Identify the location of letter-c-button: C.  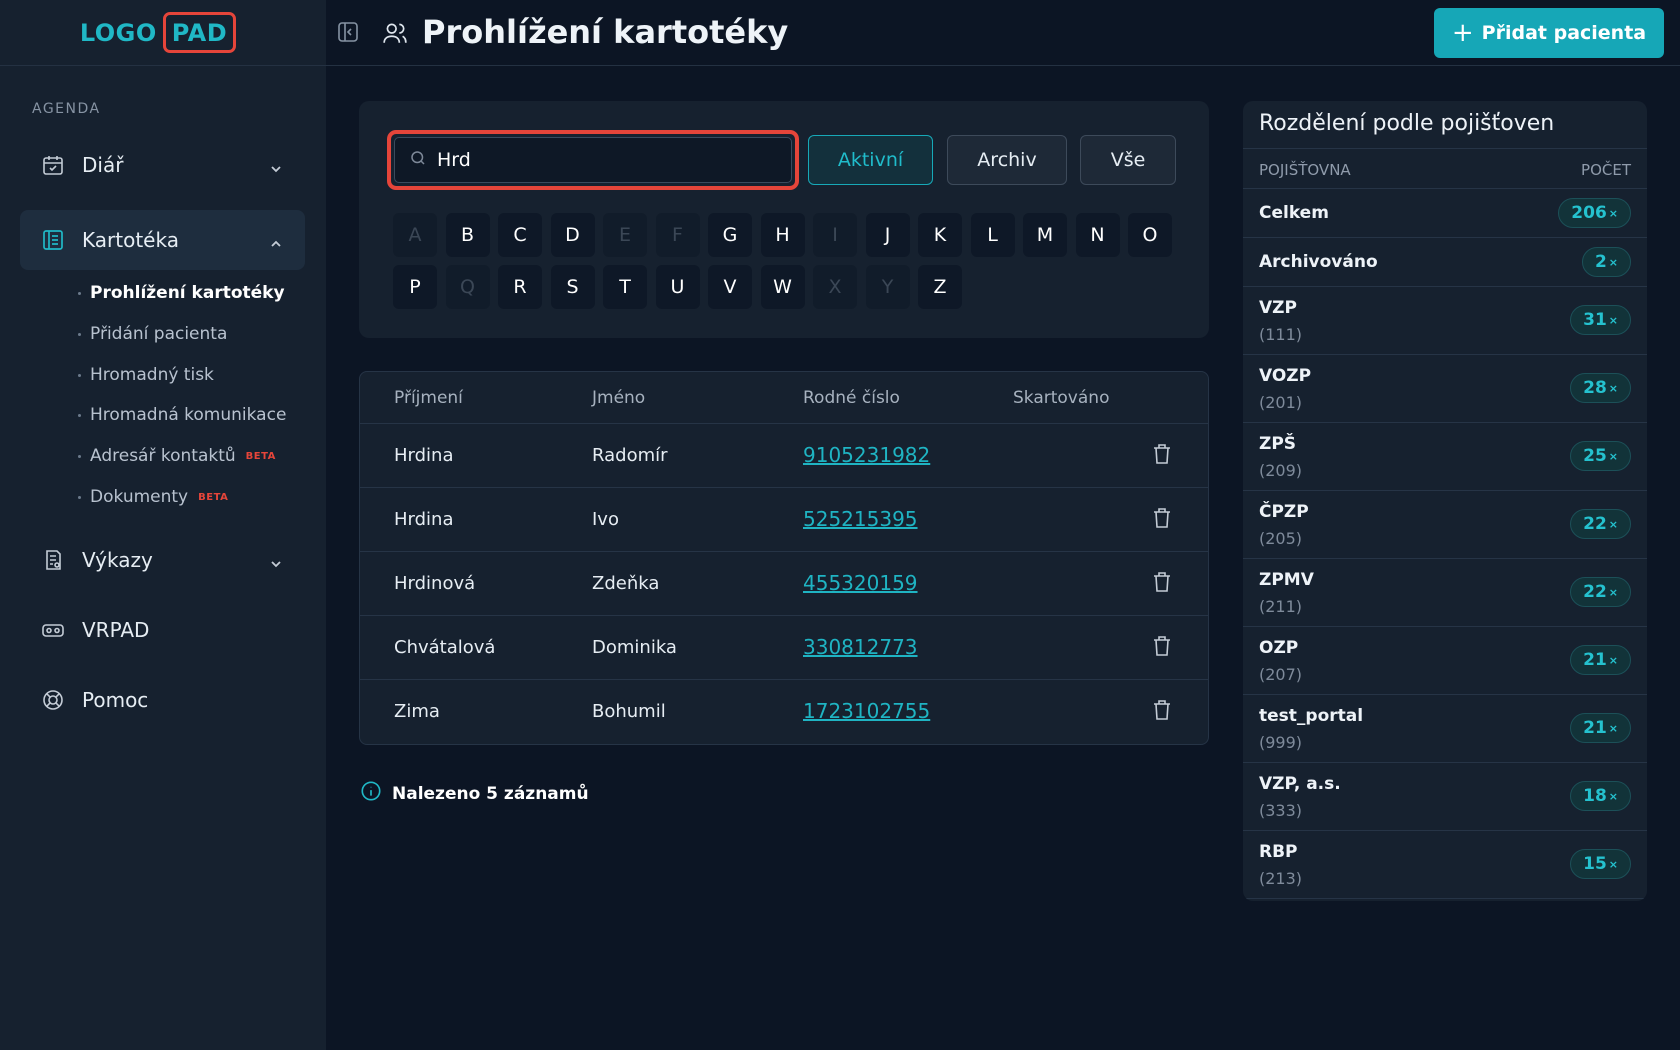
(520, 235).